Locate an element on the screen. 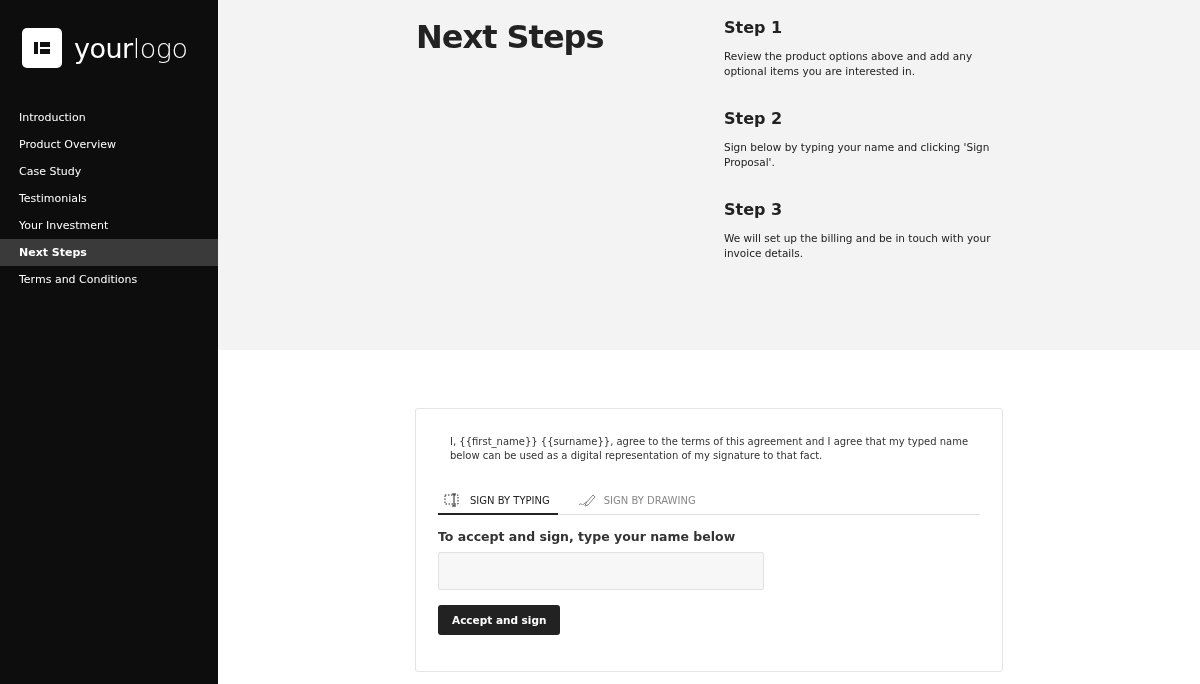 Image resolution: width=1200 pixels, height=684 pixels. nav-item: Terms and Conditions is located at coordinates (109, 279).